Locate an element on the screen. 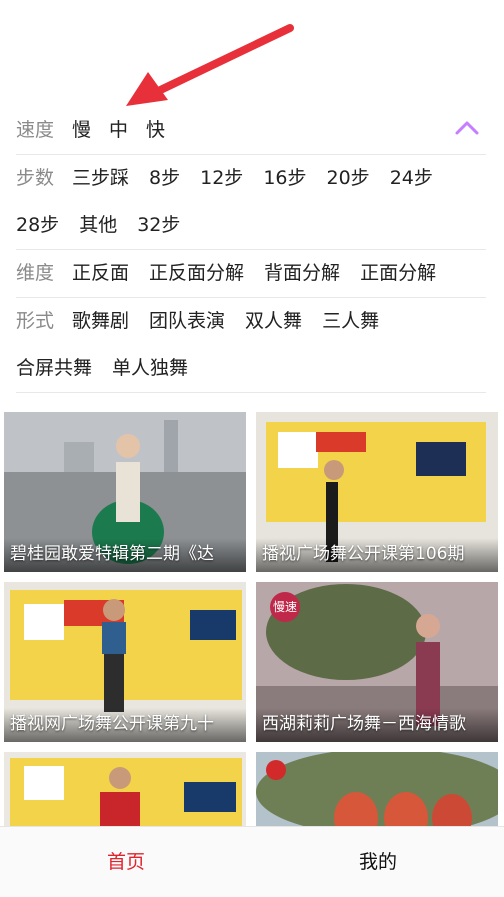 The width and height of the screenshot is (504, 897). annotation-arrow-icon is located at coordinates (210, 65).